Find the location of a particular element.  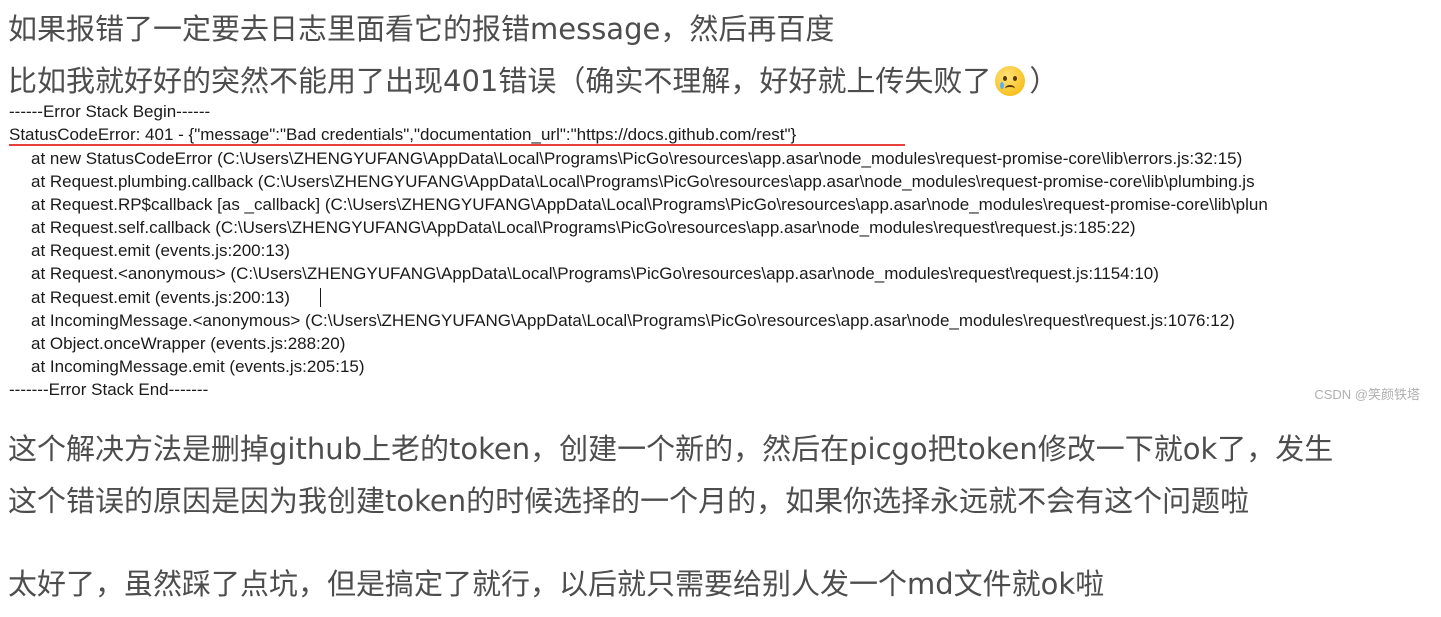

stack-end-line: -------Error Stack End------- is located at coordinates (109, 389).